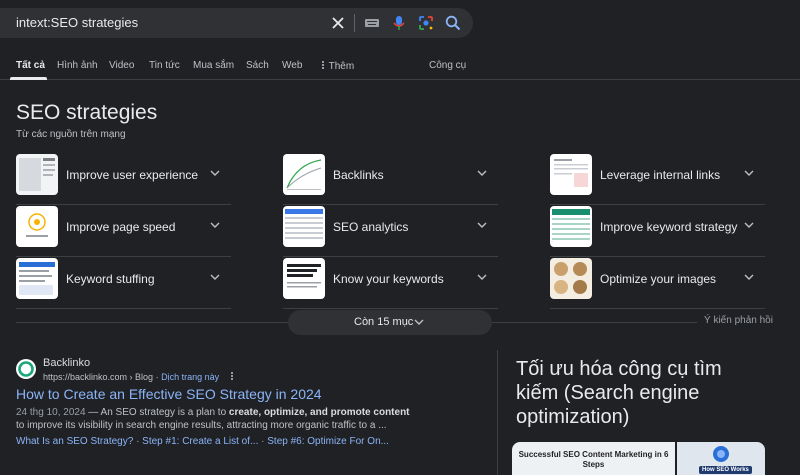 The image size is (800, 475). What do you see at coordinates (121, 65) in the screenshot?
I see `tab-video: Video` at bounding box center [121, 65].